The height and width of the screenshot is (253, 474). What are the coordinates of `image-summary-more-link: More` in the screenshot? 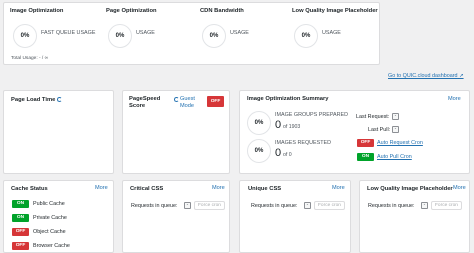 It's located at (454, 99).